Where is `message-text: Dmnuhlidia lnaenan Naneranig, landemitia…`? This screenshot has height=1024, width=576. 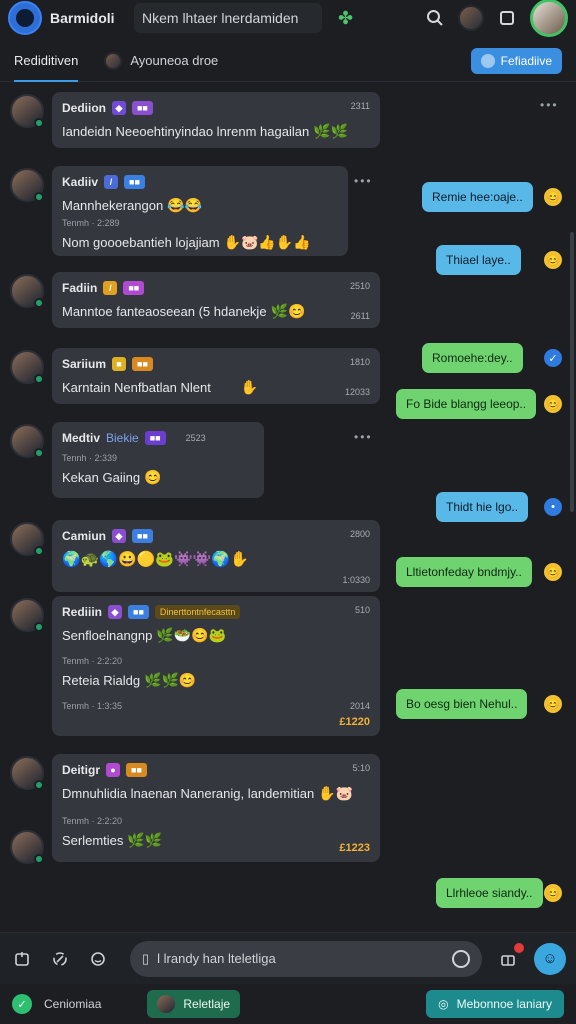
message-text: Dmnuhlidia lnaenan Naneranig, landemitia… is located at coordinates (188, 794).